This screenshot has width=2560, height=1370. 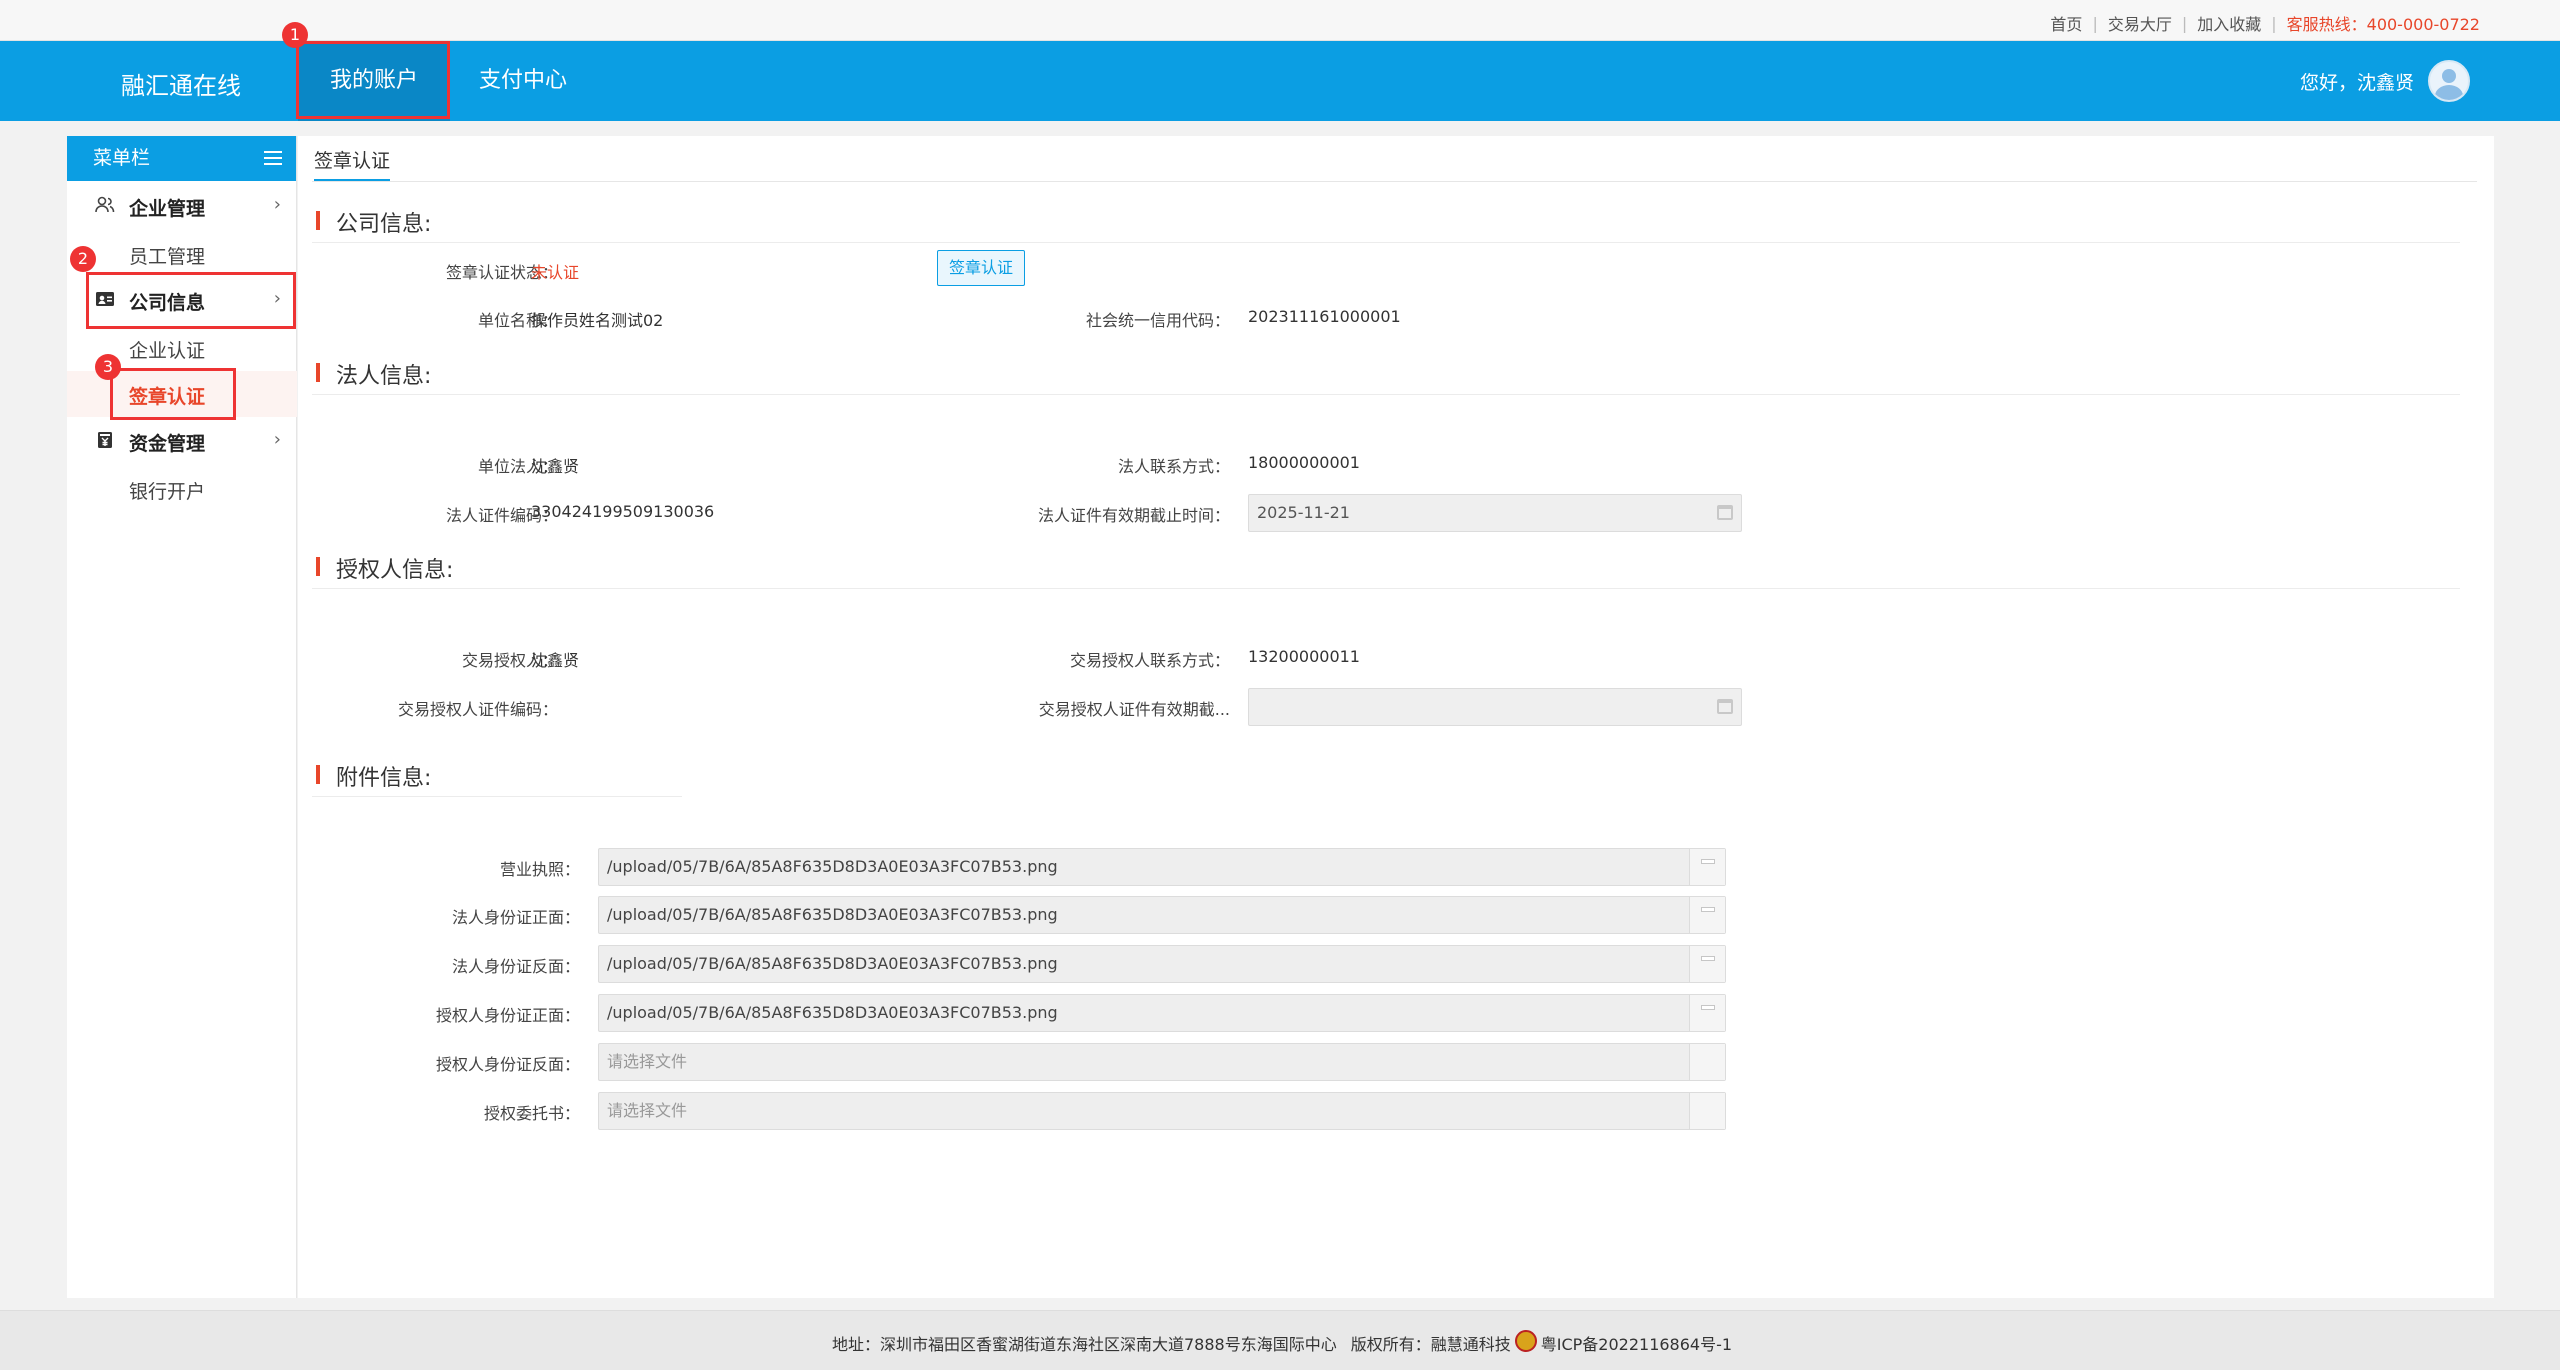 I want to click on attachment-label: 授权委托书：, so click(x=531, y=1113).